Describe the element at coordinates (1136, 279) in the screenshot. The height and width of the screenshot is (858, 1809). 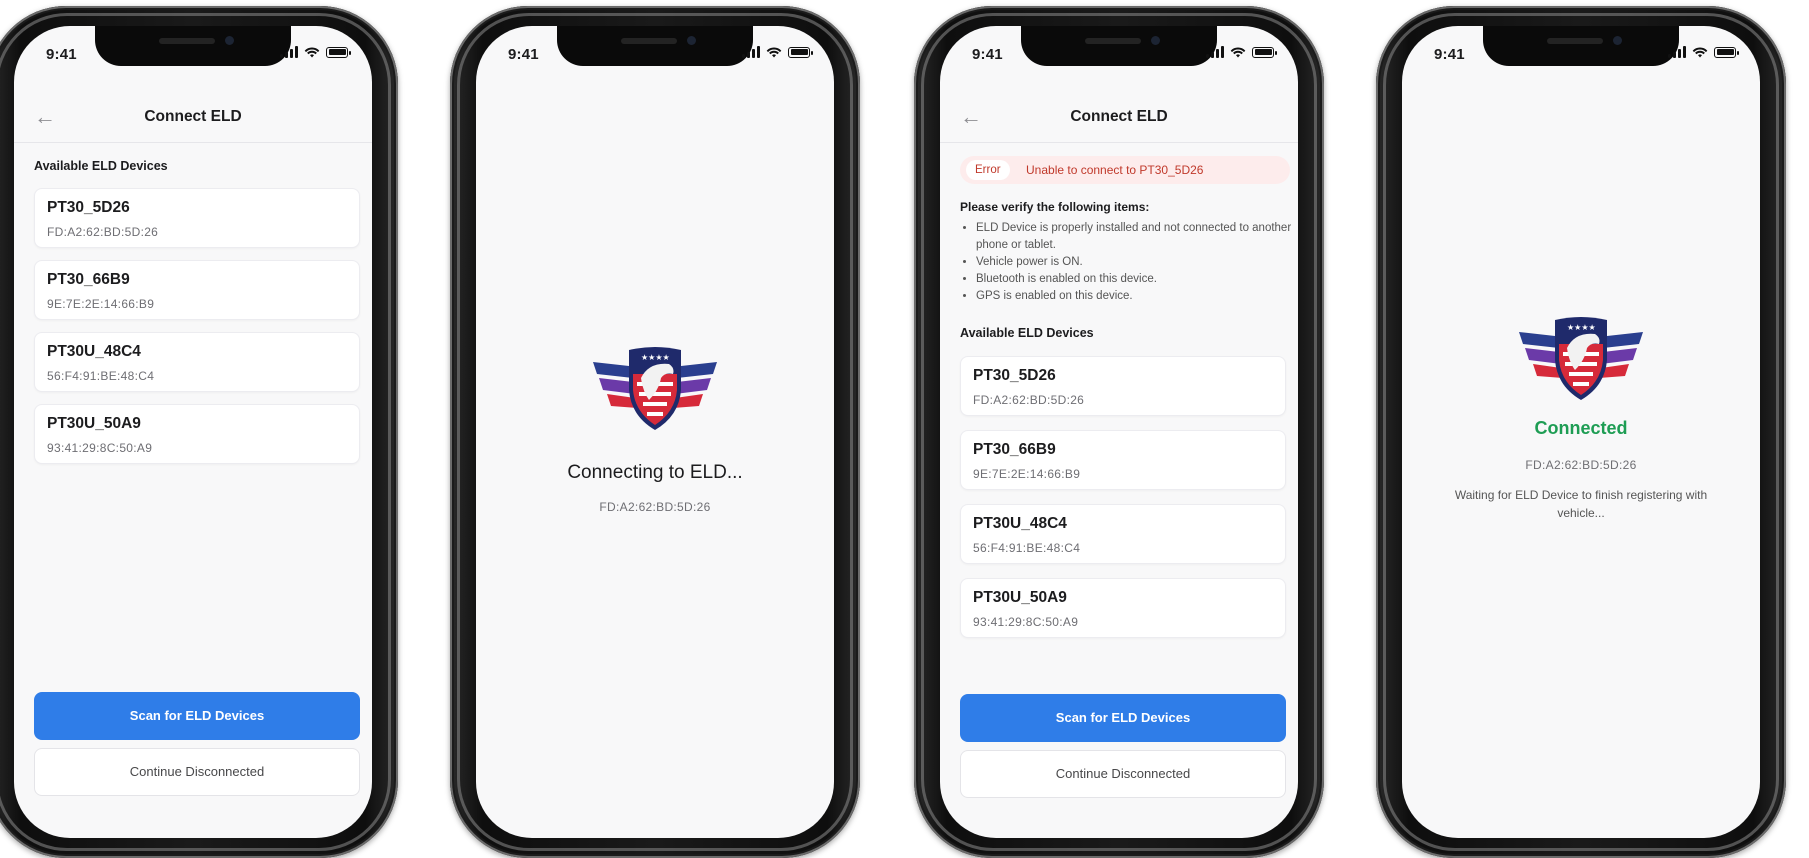
I see `verify-item: Bluetooth is enabled on this device.` at that location.